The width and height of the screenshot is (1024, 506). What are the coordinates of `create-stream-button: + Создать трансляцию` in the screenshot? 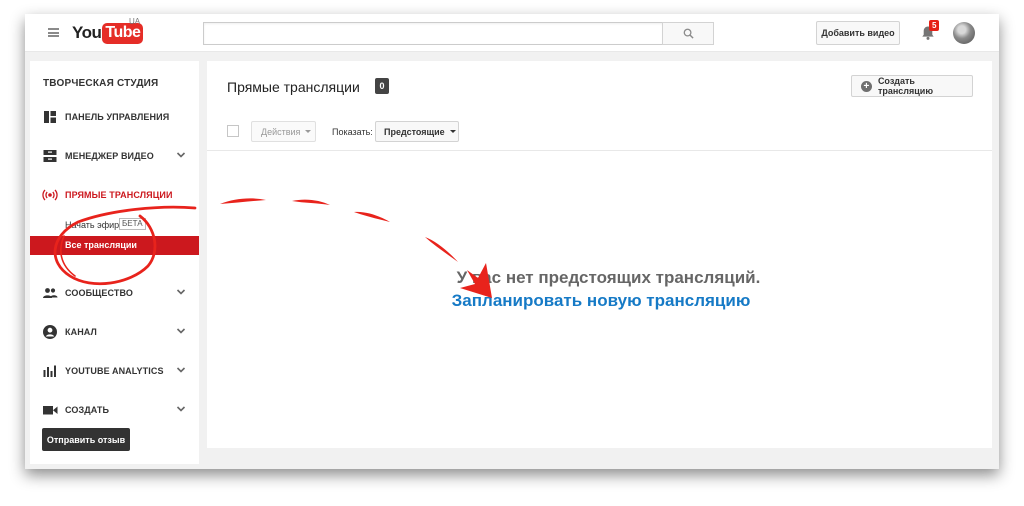 It's located at (912, 86).